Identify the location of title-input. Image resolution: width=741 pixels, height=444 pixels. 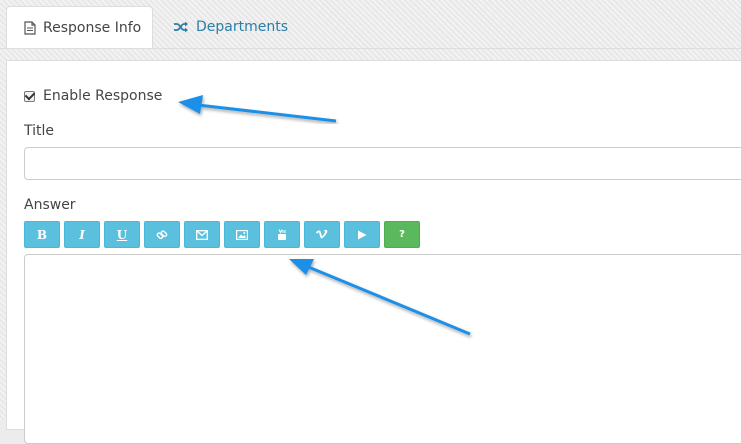
(382, 163).